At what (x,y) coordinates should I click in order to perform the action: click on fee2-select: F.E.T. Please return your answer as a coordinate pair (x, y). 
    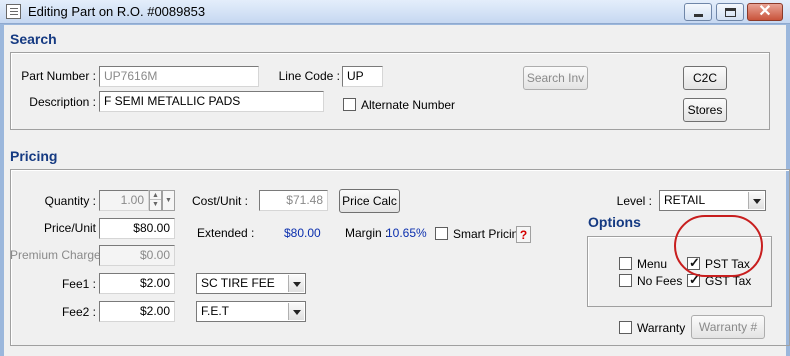
    Looking at the image, I should click on (251, 311).